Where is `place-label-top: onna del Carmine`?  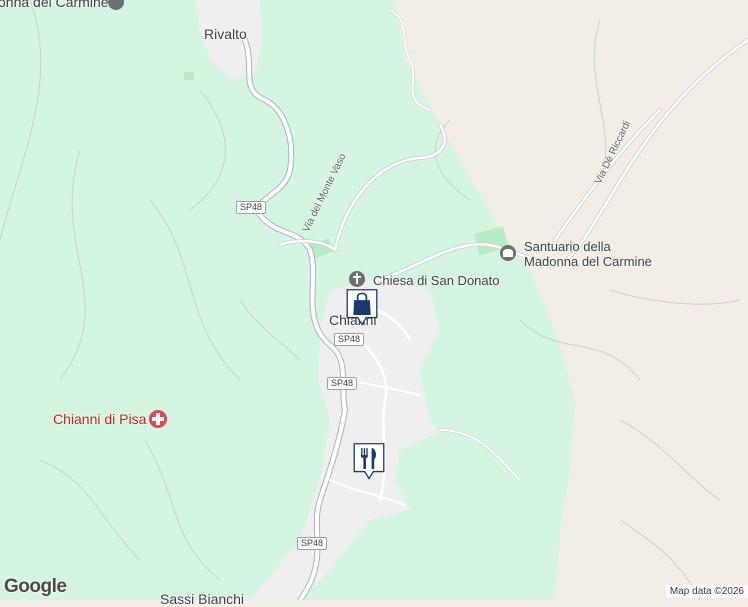 place-label-top: onna del Carmine is located at coordinates (54, 5).